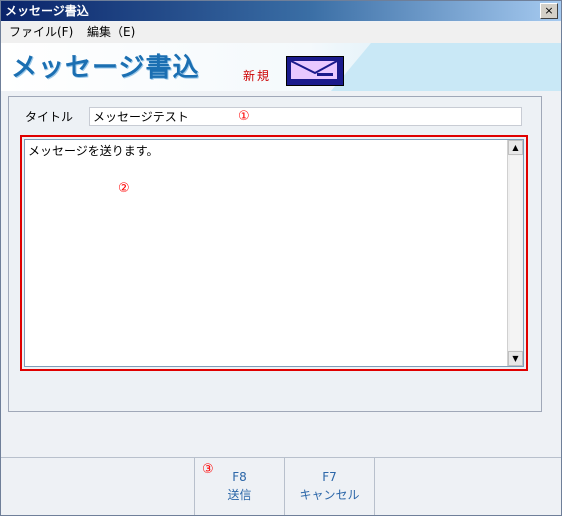 The height and width of the screenshot is (516, 562). What do you see at coordinates (515, 147) in the screenshot?
I see `scroll-up-button: ▲` at bounding box center [515, 147].